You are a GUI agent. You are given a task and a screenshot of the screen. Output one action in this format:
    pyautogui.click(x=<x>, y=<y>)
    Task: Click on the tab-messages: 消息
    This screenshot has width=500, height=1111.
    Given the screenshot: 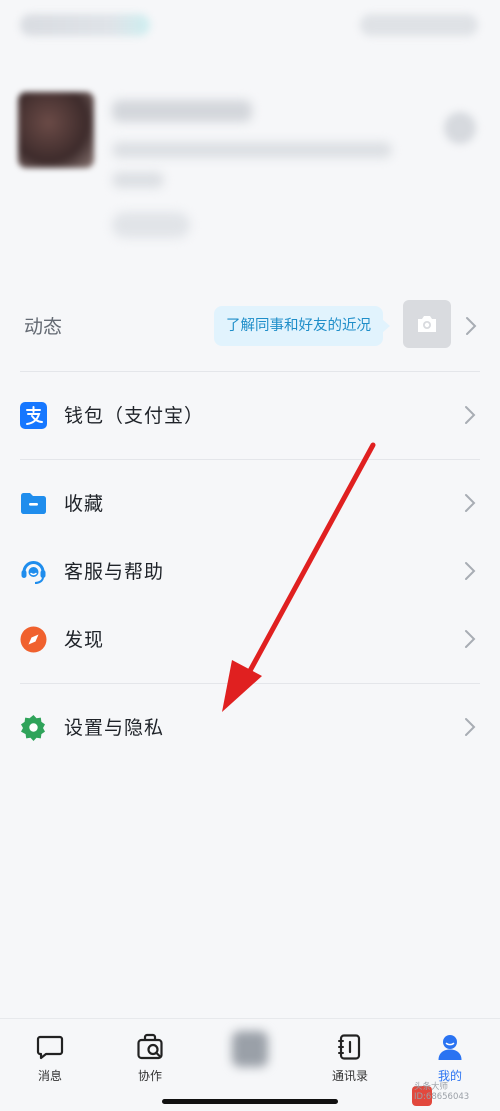 What is the action you would take?
    pyautogui.click(x=50, y=1060)
    